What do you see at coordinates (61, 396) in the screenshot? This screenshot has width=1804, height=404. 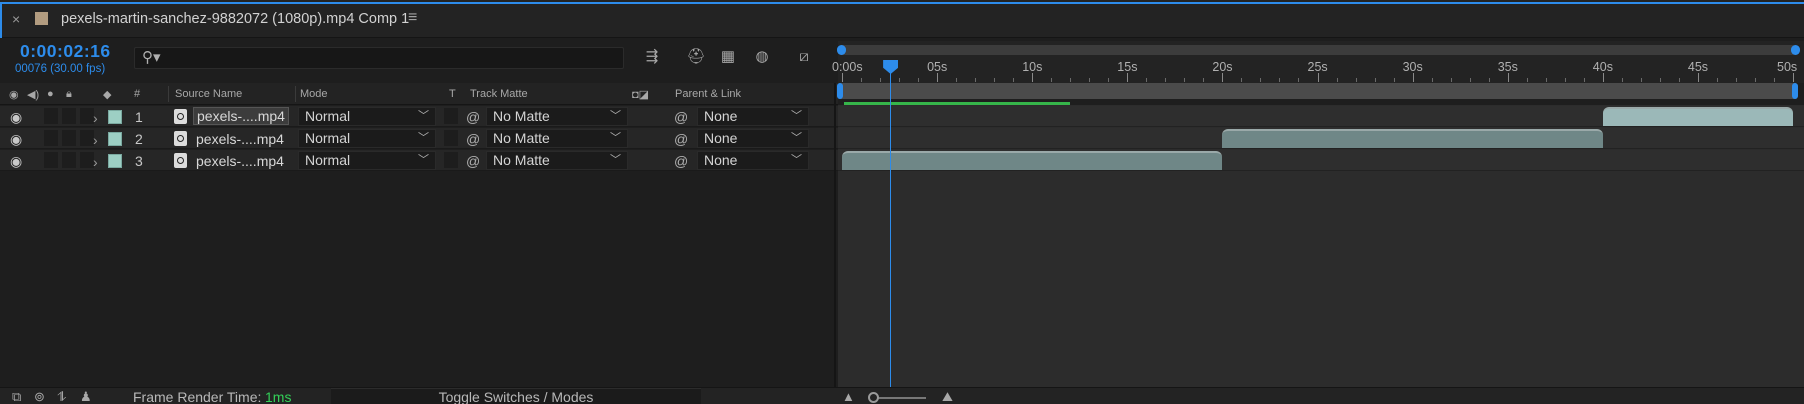 I see `in-out-duration-icon: ⥮` at bounding box center [61, 396].